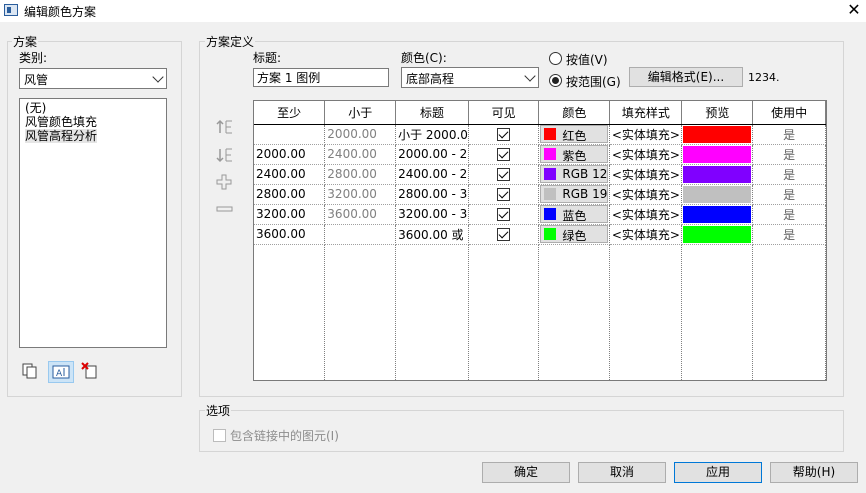 The height and width of the screenshot is (493, 866). Describe the element at coordinates (360, 134) in the screenshot. I see `cell-max: 2000.00` at that location.